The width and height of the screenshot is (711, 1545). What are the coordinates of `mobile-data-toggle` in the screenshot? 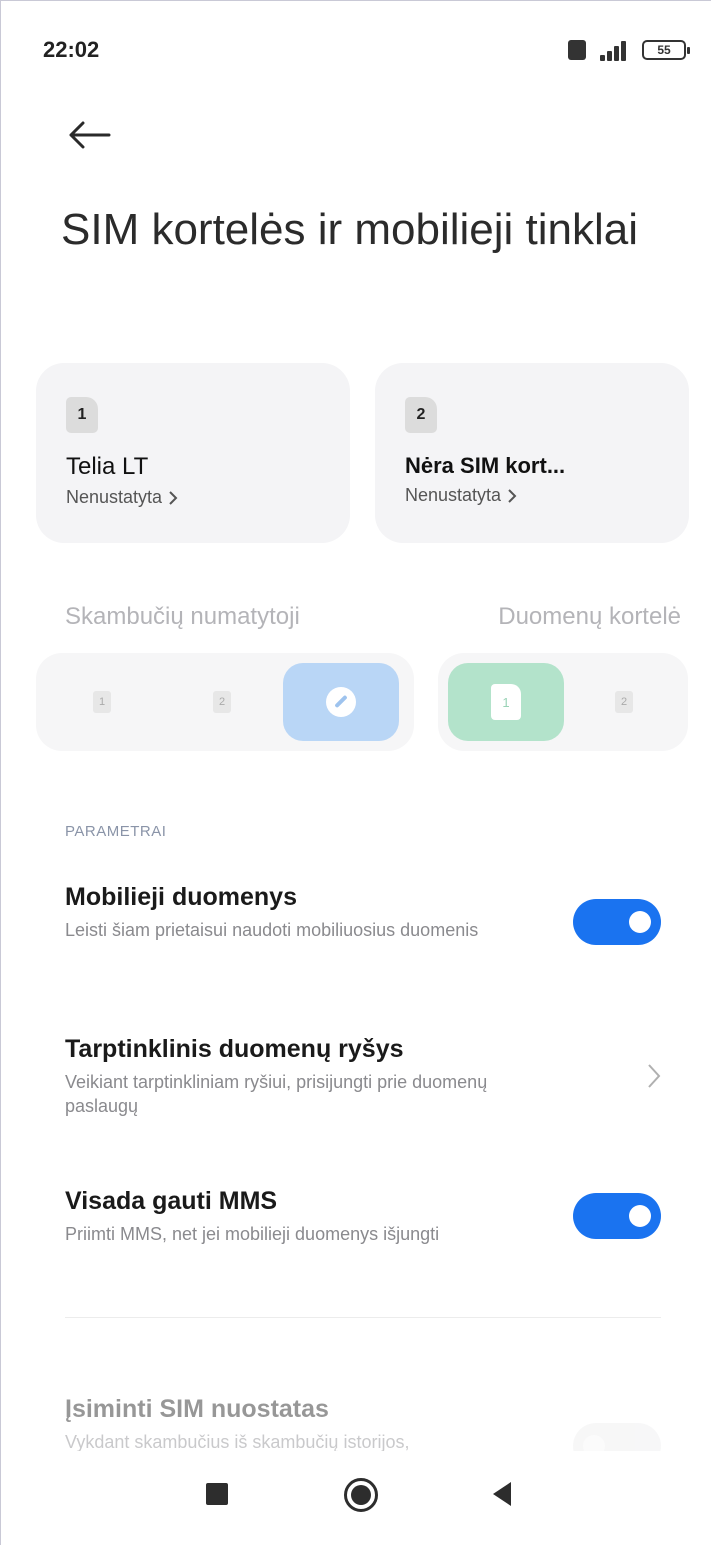 It's located at (617, 922).